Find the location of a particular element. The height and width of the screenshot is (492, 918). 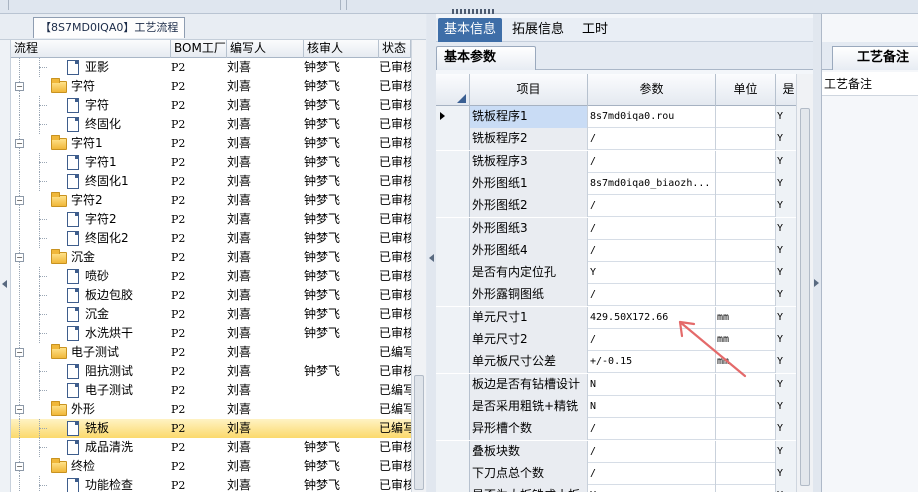

tree-item-row: 字符1 P2 刘喜 钟梦飞 已审核 is located at coordinates (211, 162).